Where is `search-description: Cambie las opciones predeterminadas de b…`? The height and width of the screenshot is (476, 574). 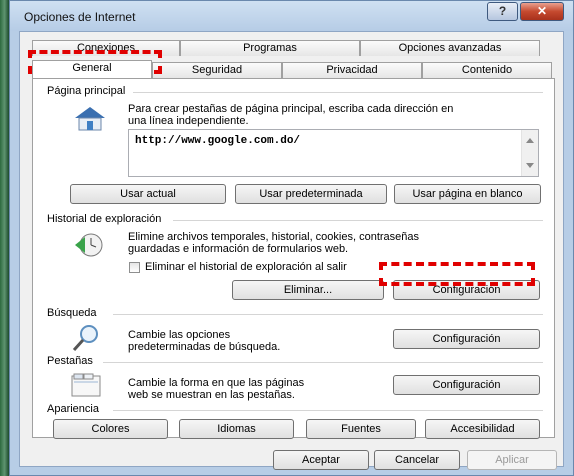
search-description: Cambie las opciones predeterminadas de b… is located at coordinates (204, 341).